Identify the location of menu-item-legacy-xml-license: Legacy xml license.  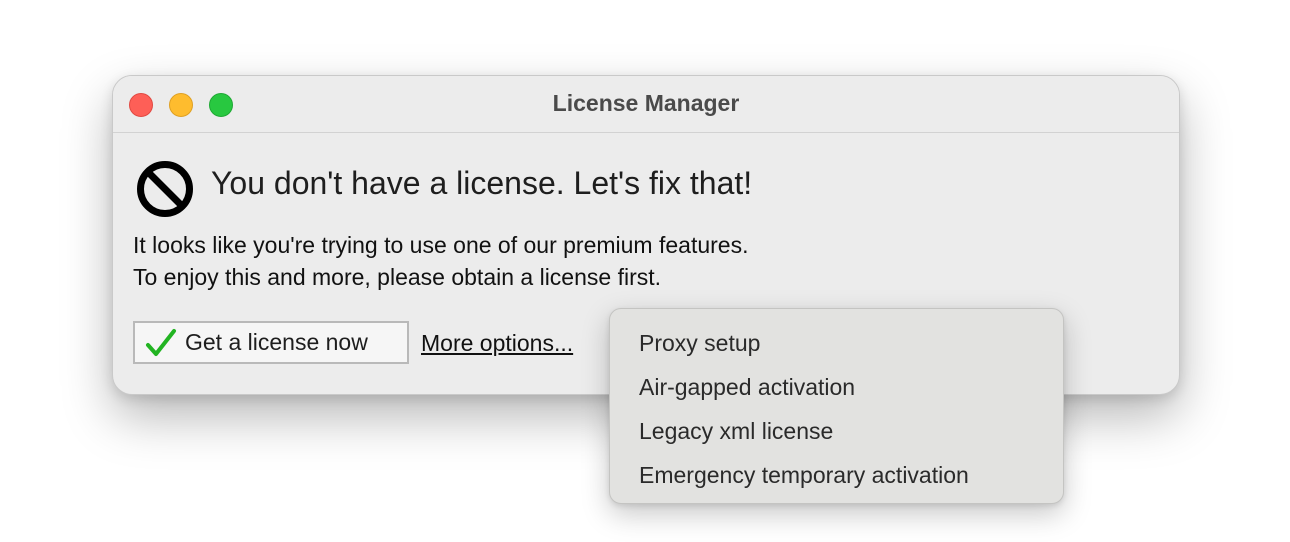
(836, 433).